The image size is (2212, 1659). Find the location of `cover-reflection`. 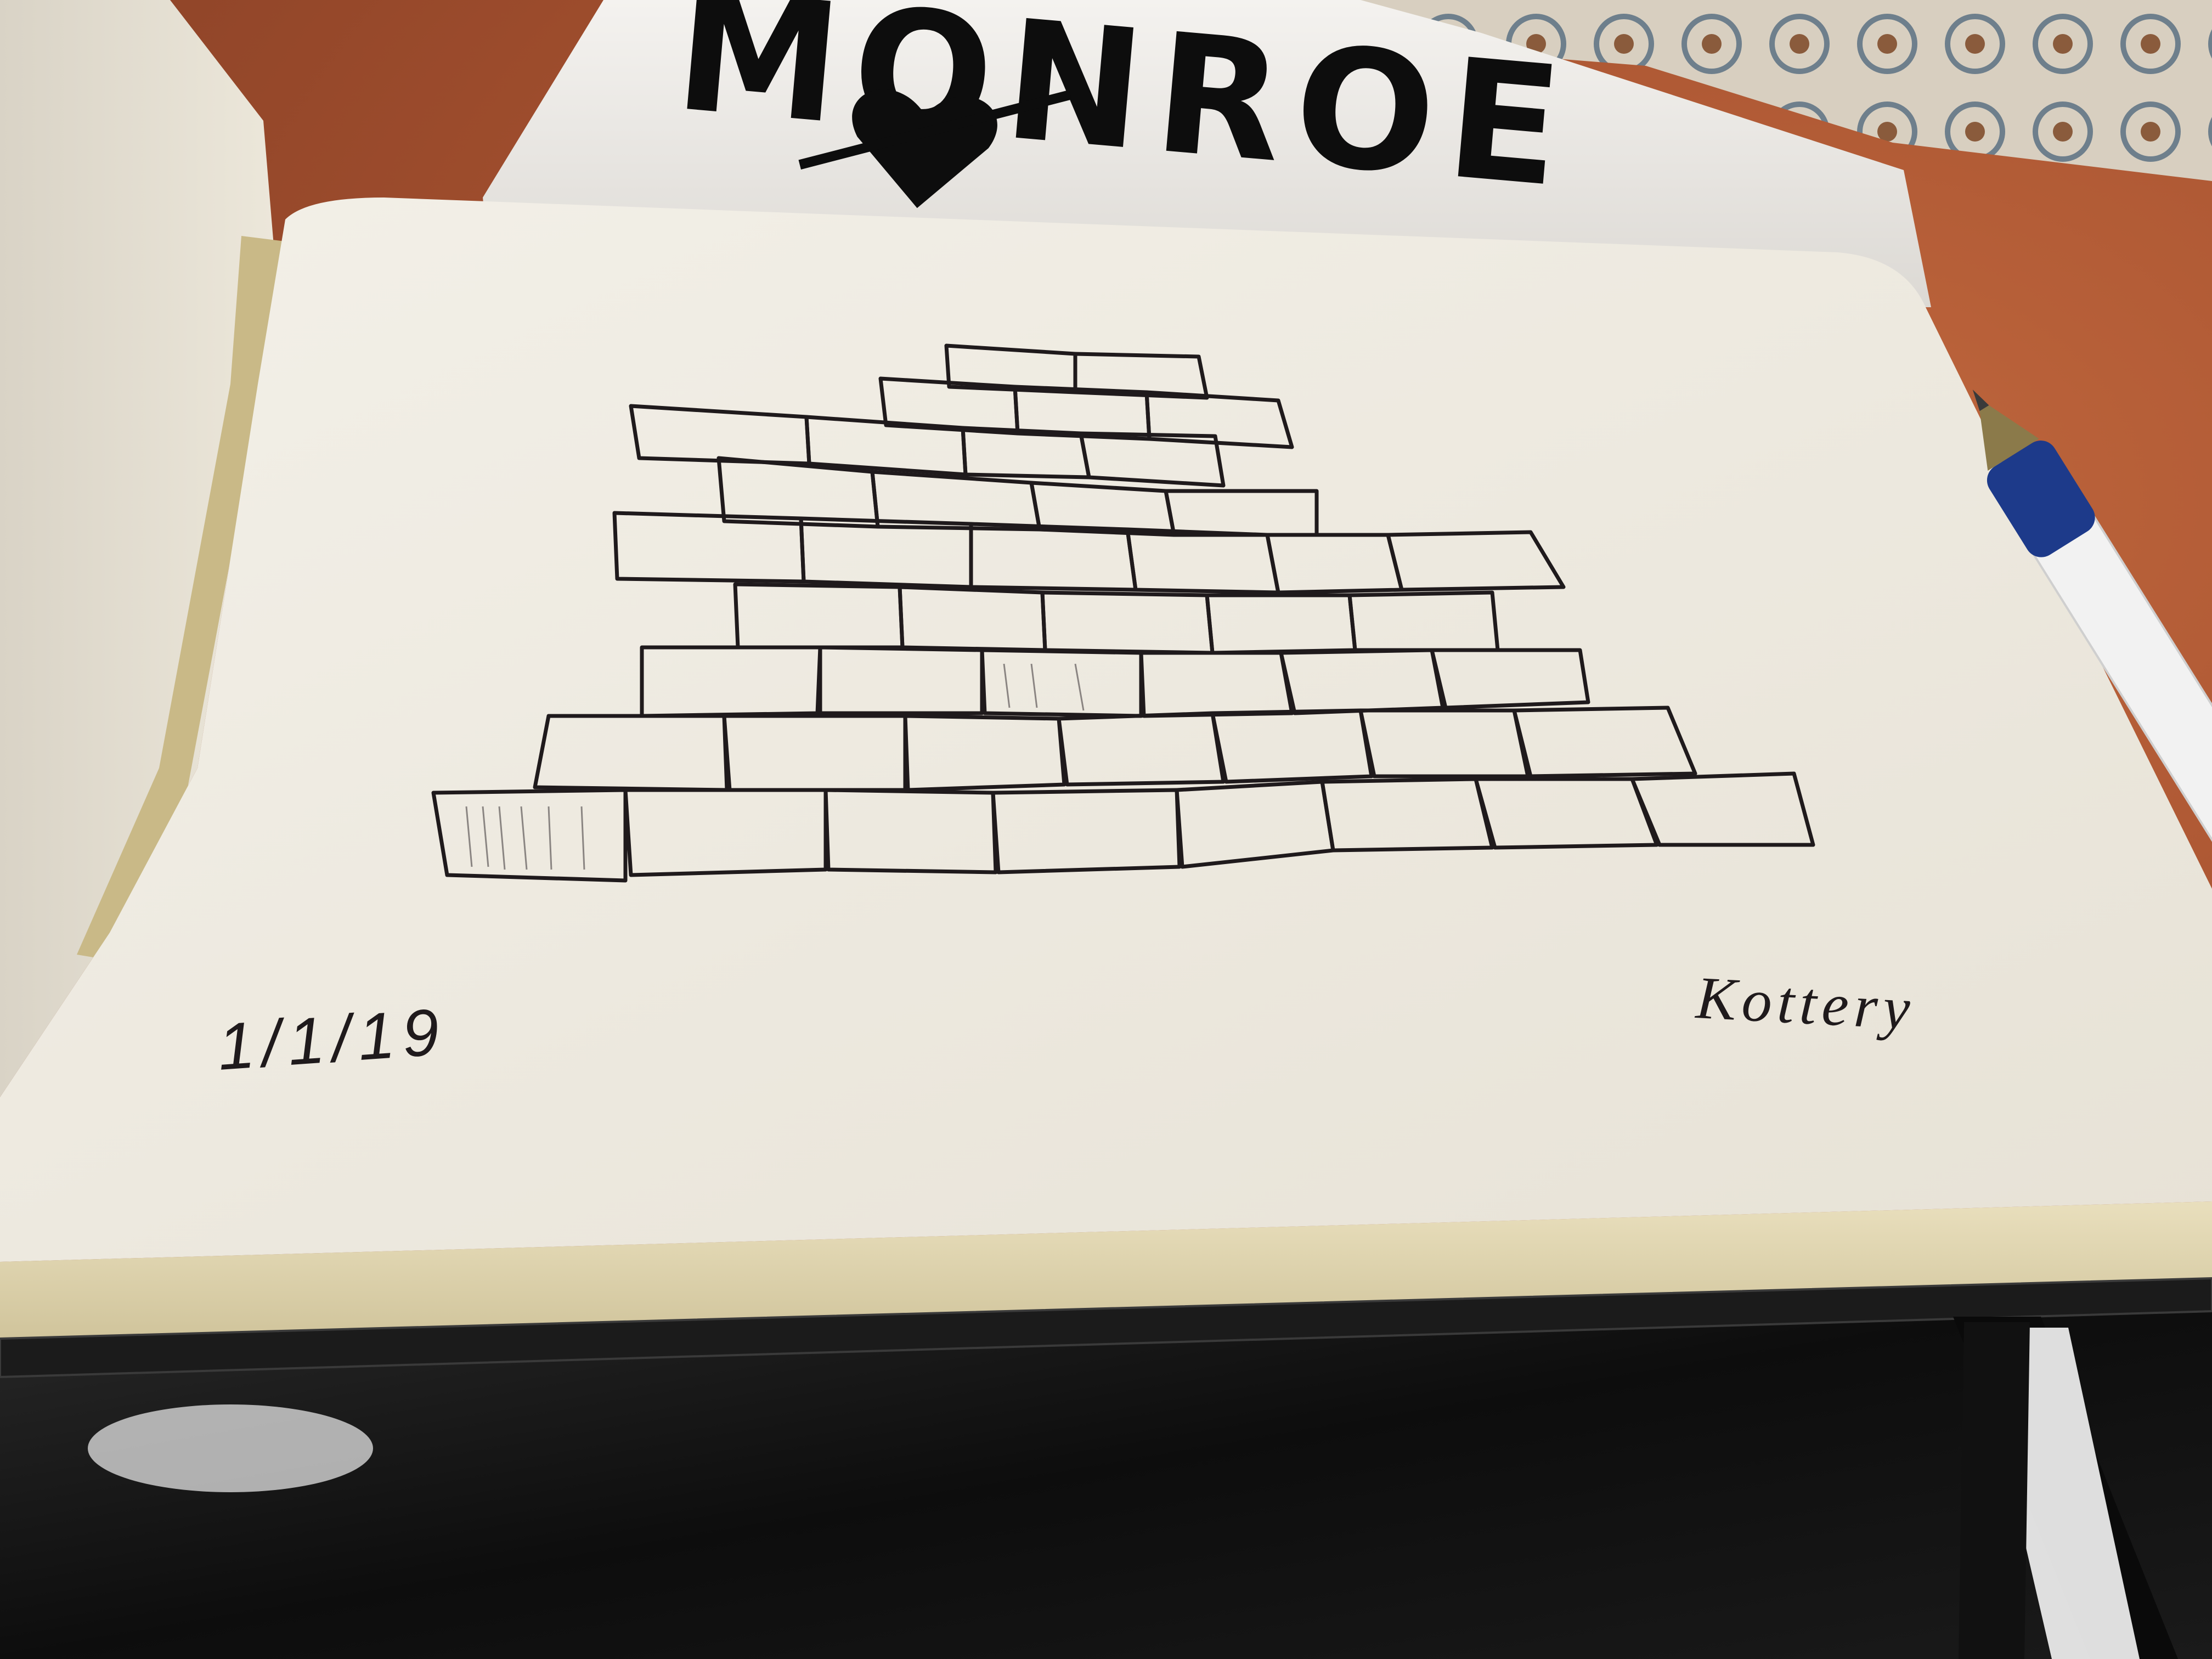

cover-reflection is located at coordinates (231, 1448).